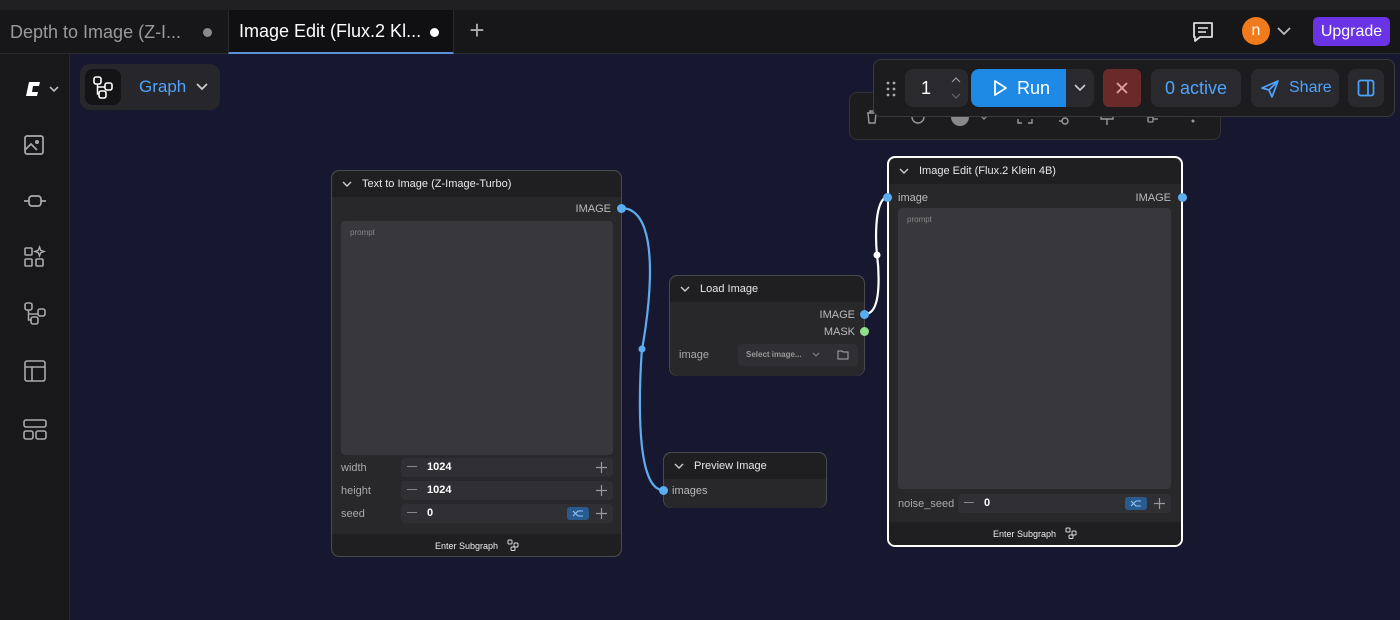  I want to click on seed-label: seed, so click(353, 514).